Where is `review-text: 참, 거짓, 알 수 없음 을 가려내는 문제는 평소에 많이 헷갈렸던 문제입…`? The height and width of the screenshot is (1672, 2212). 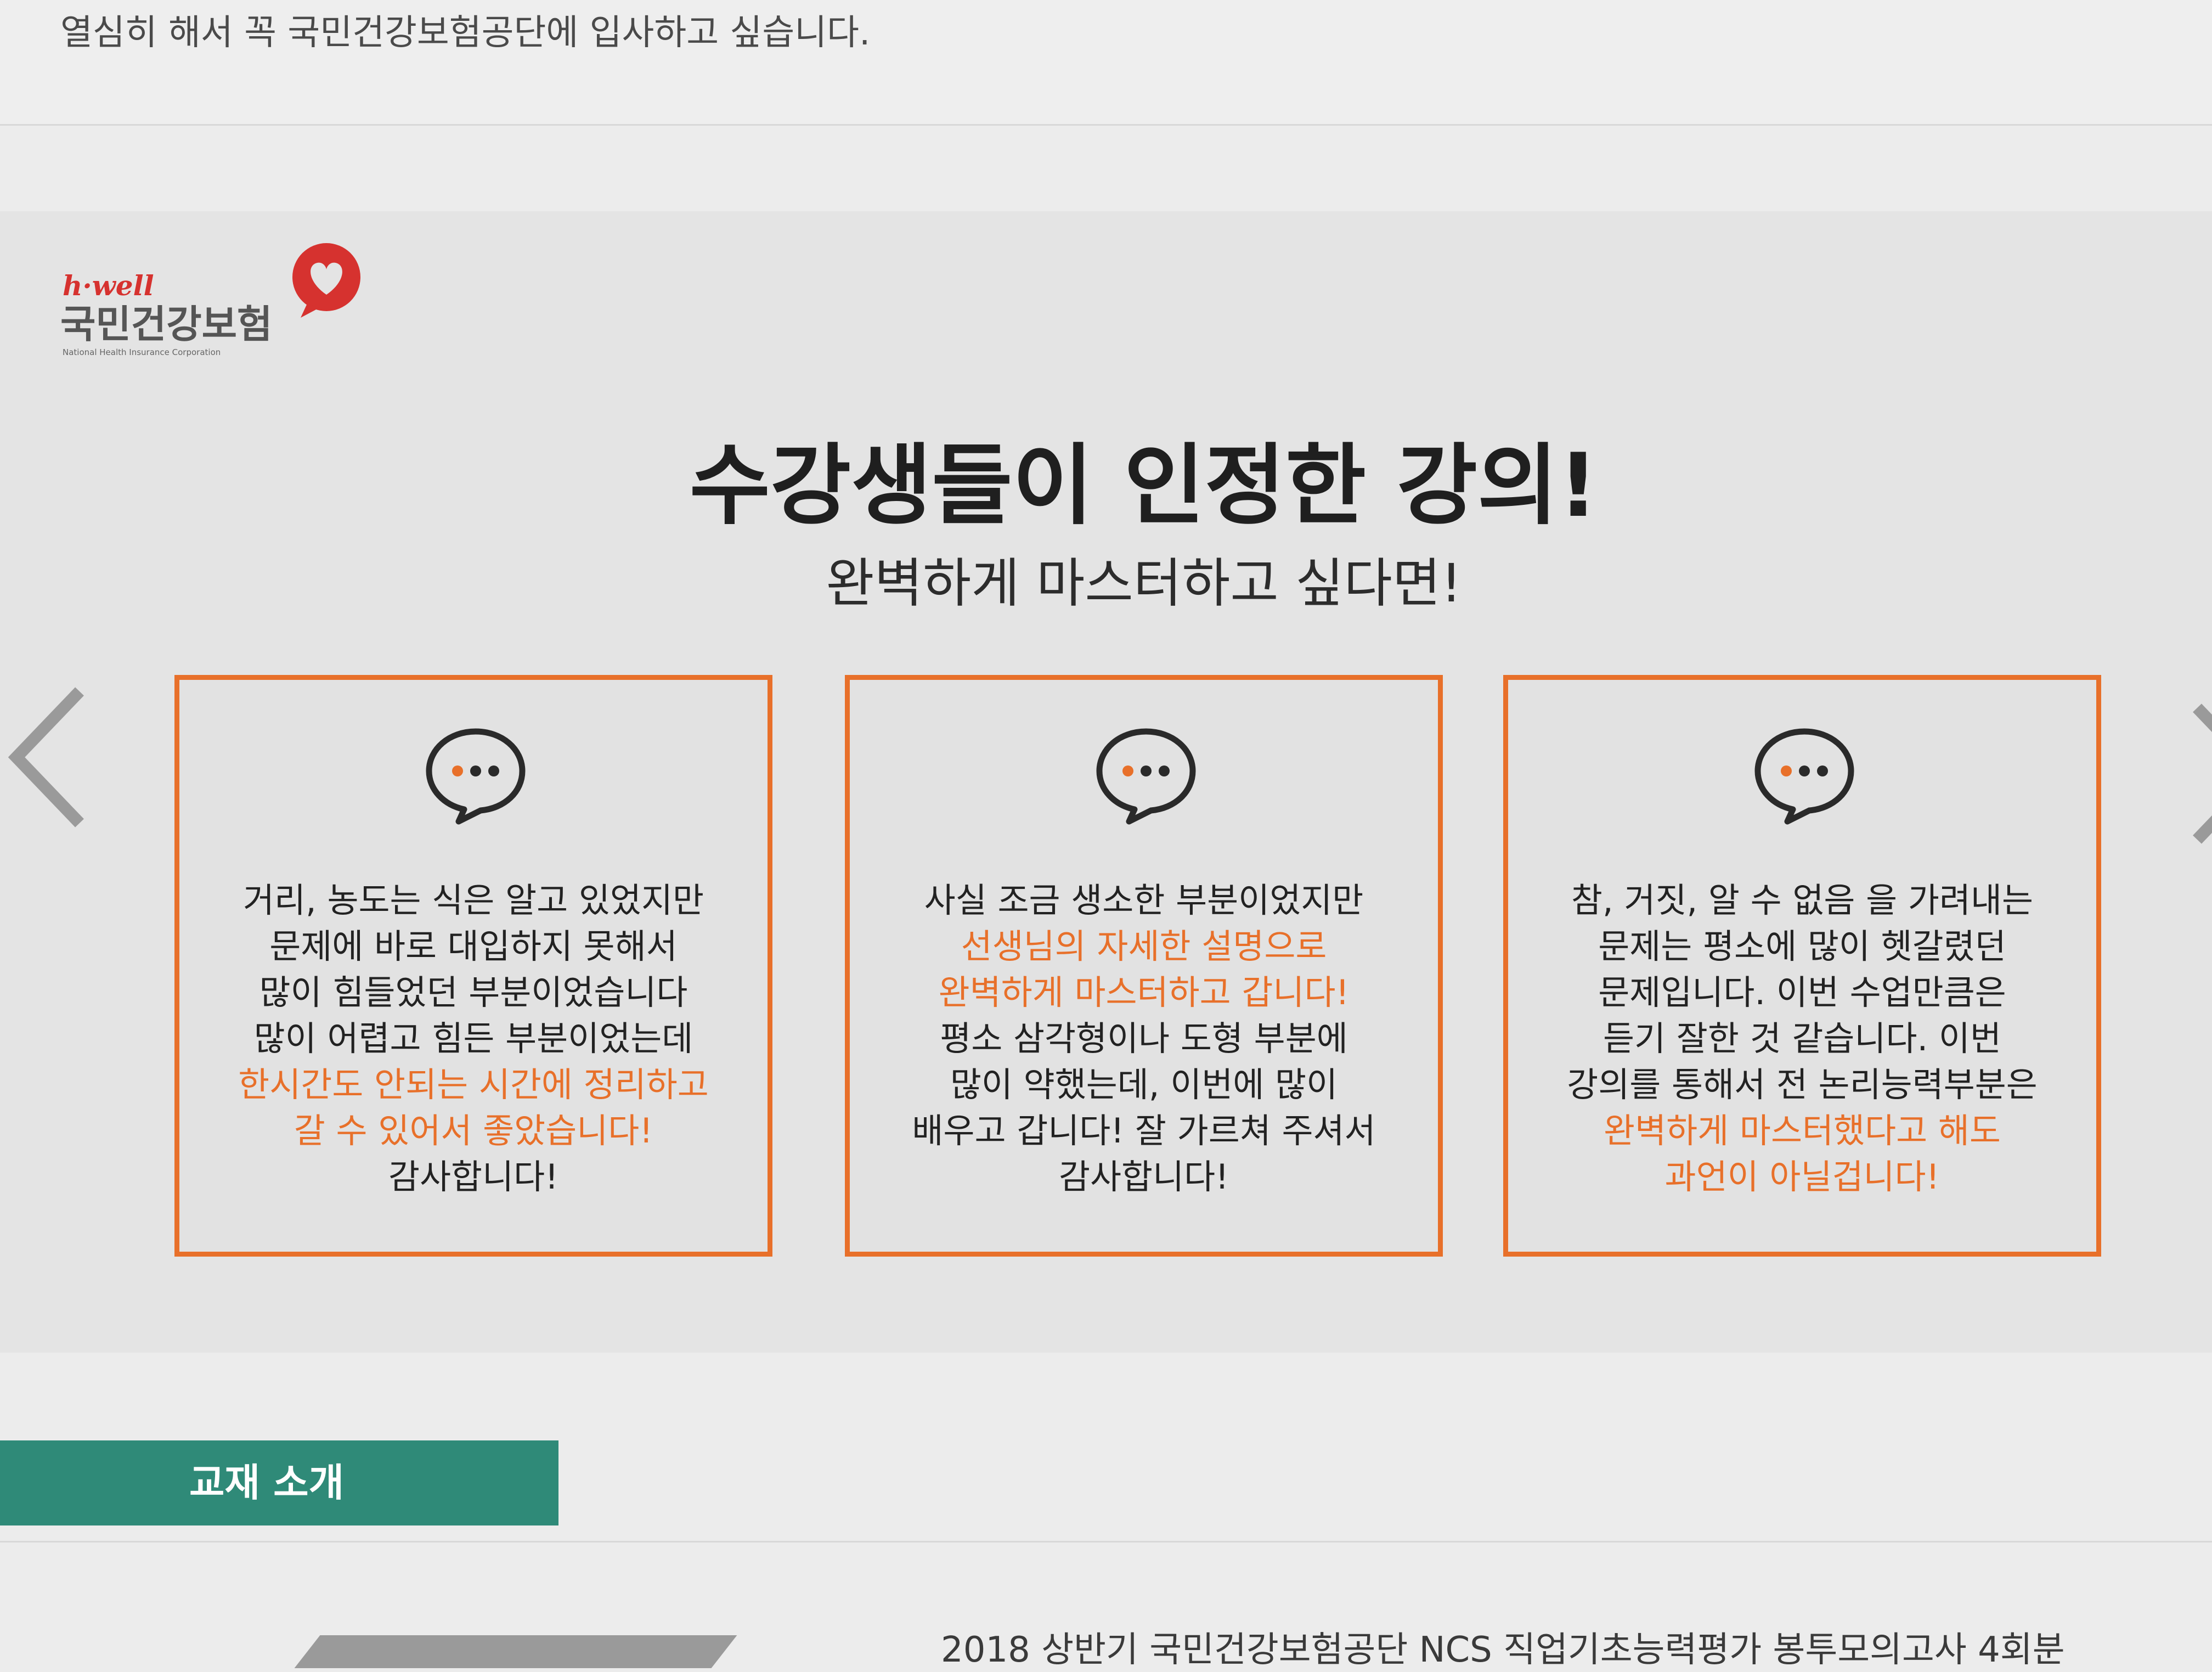 review-text: 참, 거짓, 알 수 없음 을 가려내는 문제는 평소에 많이 헷갈렸던 문제입… is located at coordinates (1802, 1038).